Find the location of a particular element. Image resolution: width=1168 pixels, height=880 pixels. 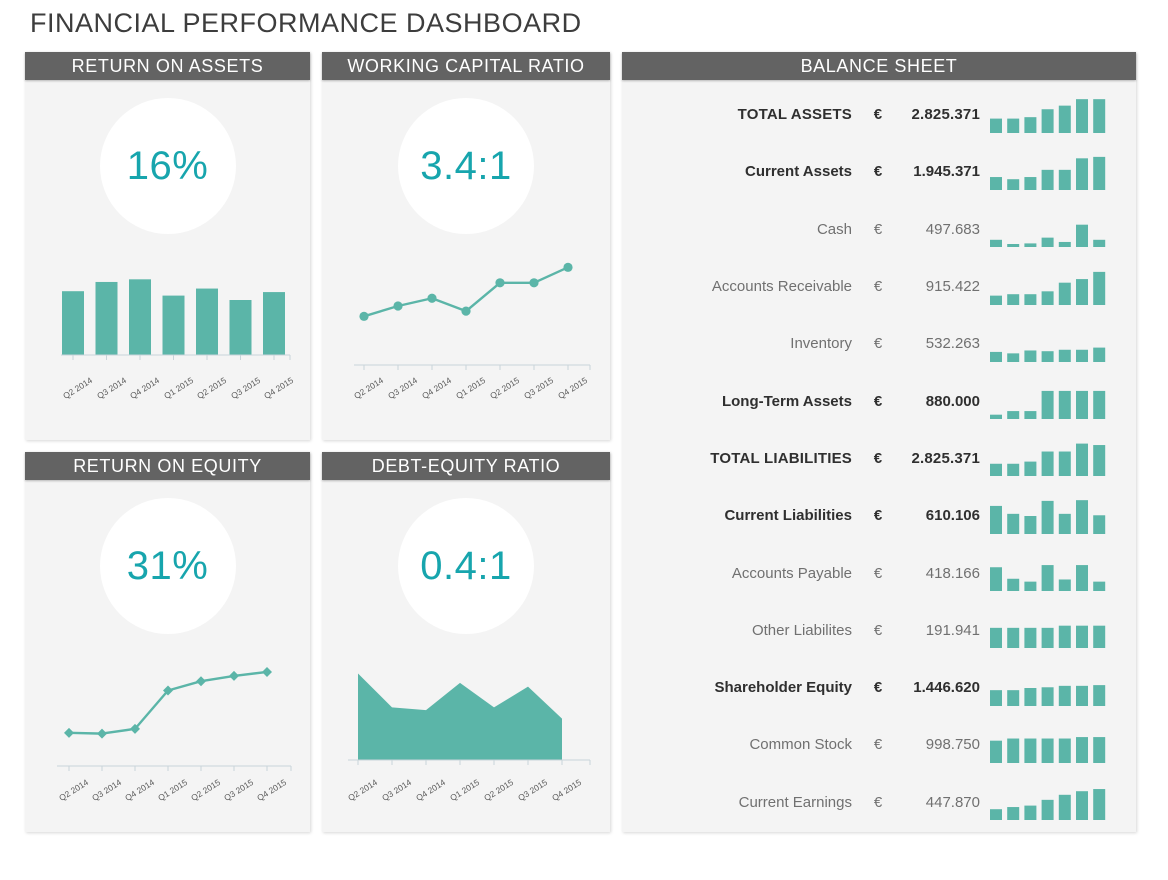

row-label: Common Stock is located at coordinates (800, 745).